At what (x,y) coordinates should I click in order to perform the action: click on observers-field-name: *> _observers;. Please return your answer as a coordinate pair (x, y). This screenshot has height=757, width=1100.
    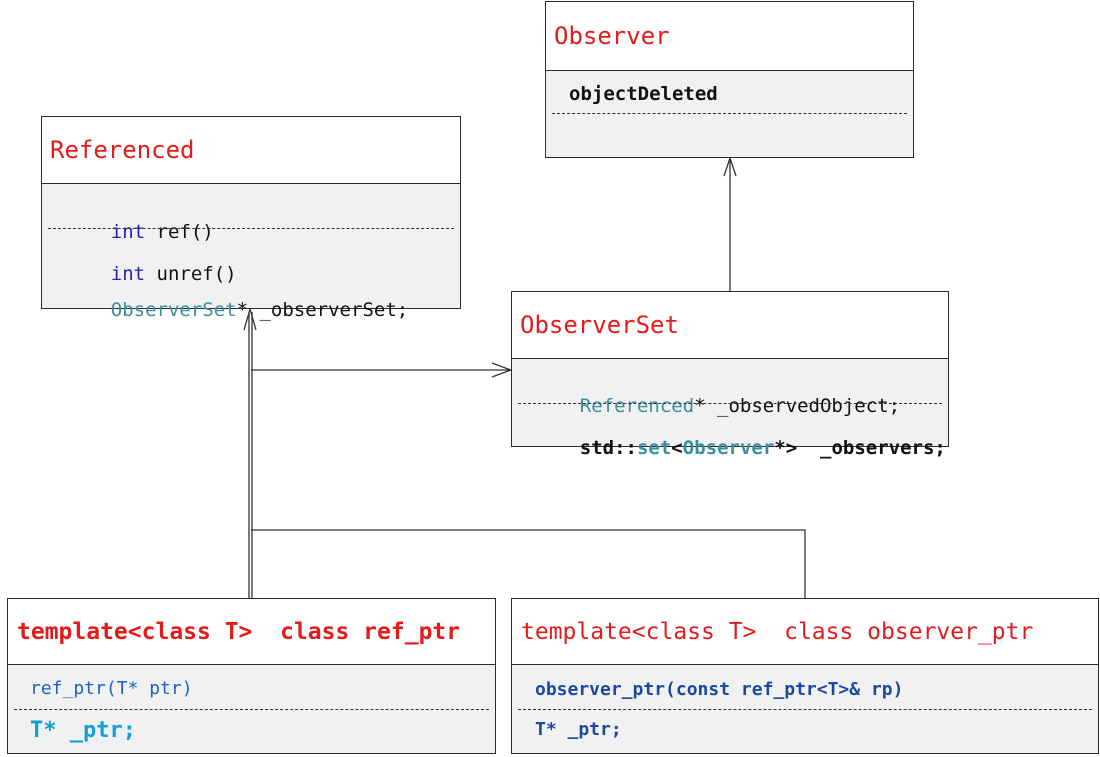
    Looking at the image, I should click on (860, 448).